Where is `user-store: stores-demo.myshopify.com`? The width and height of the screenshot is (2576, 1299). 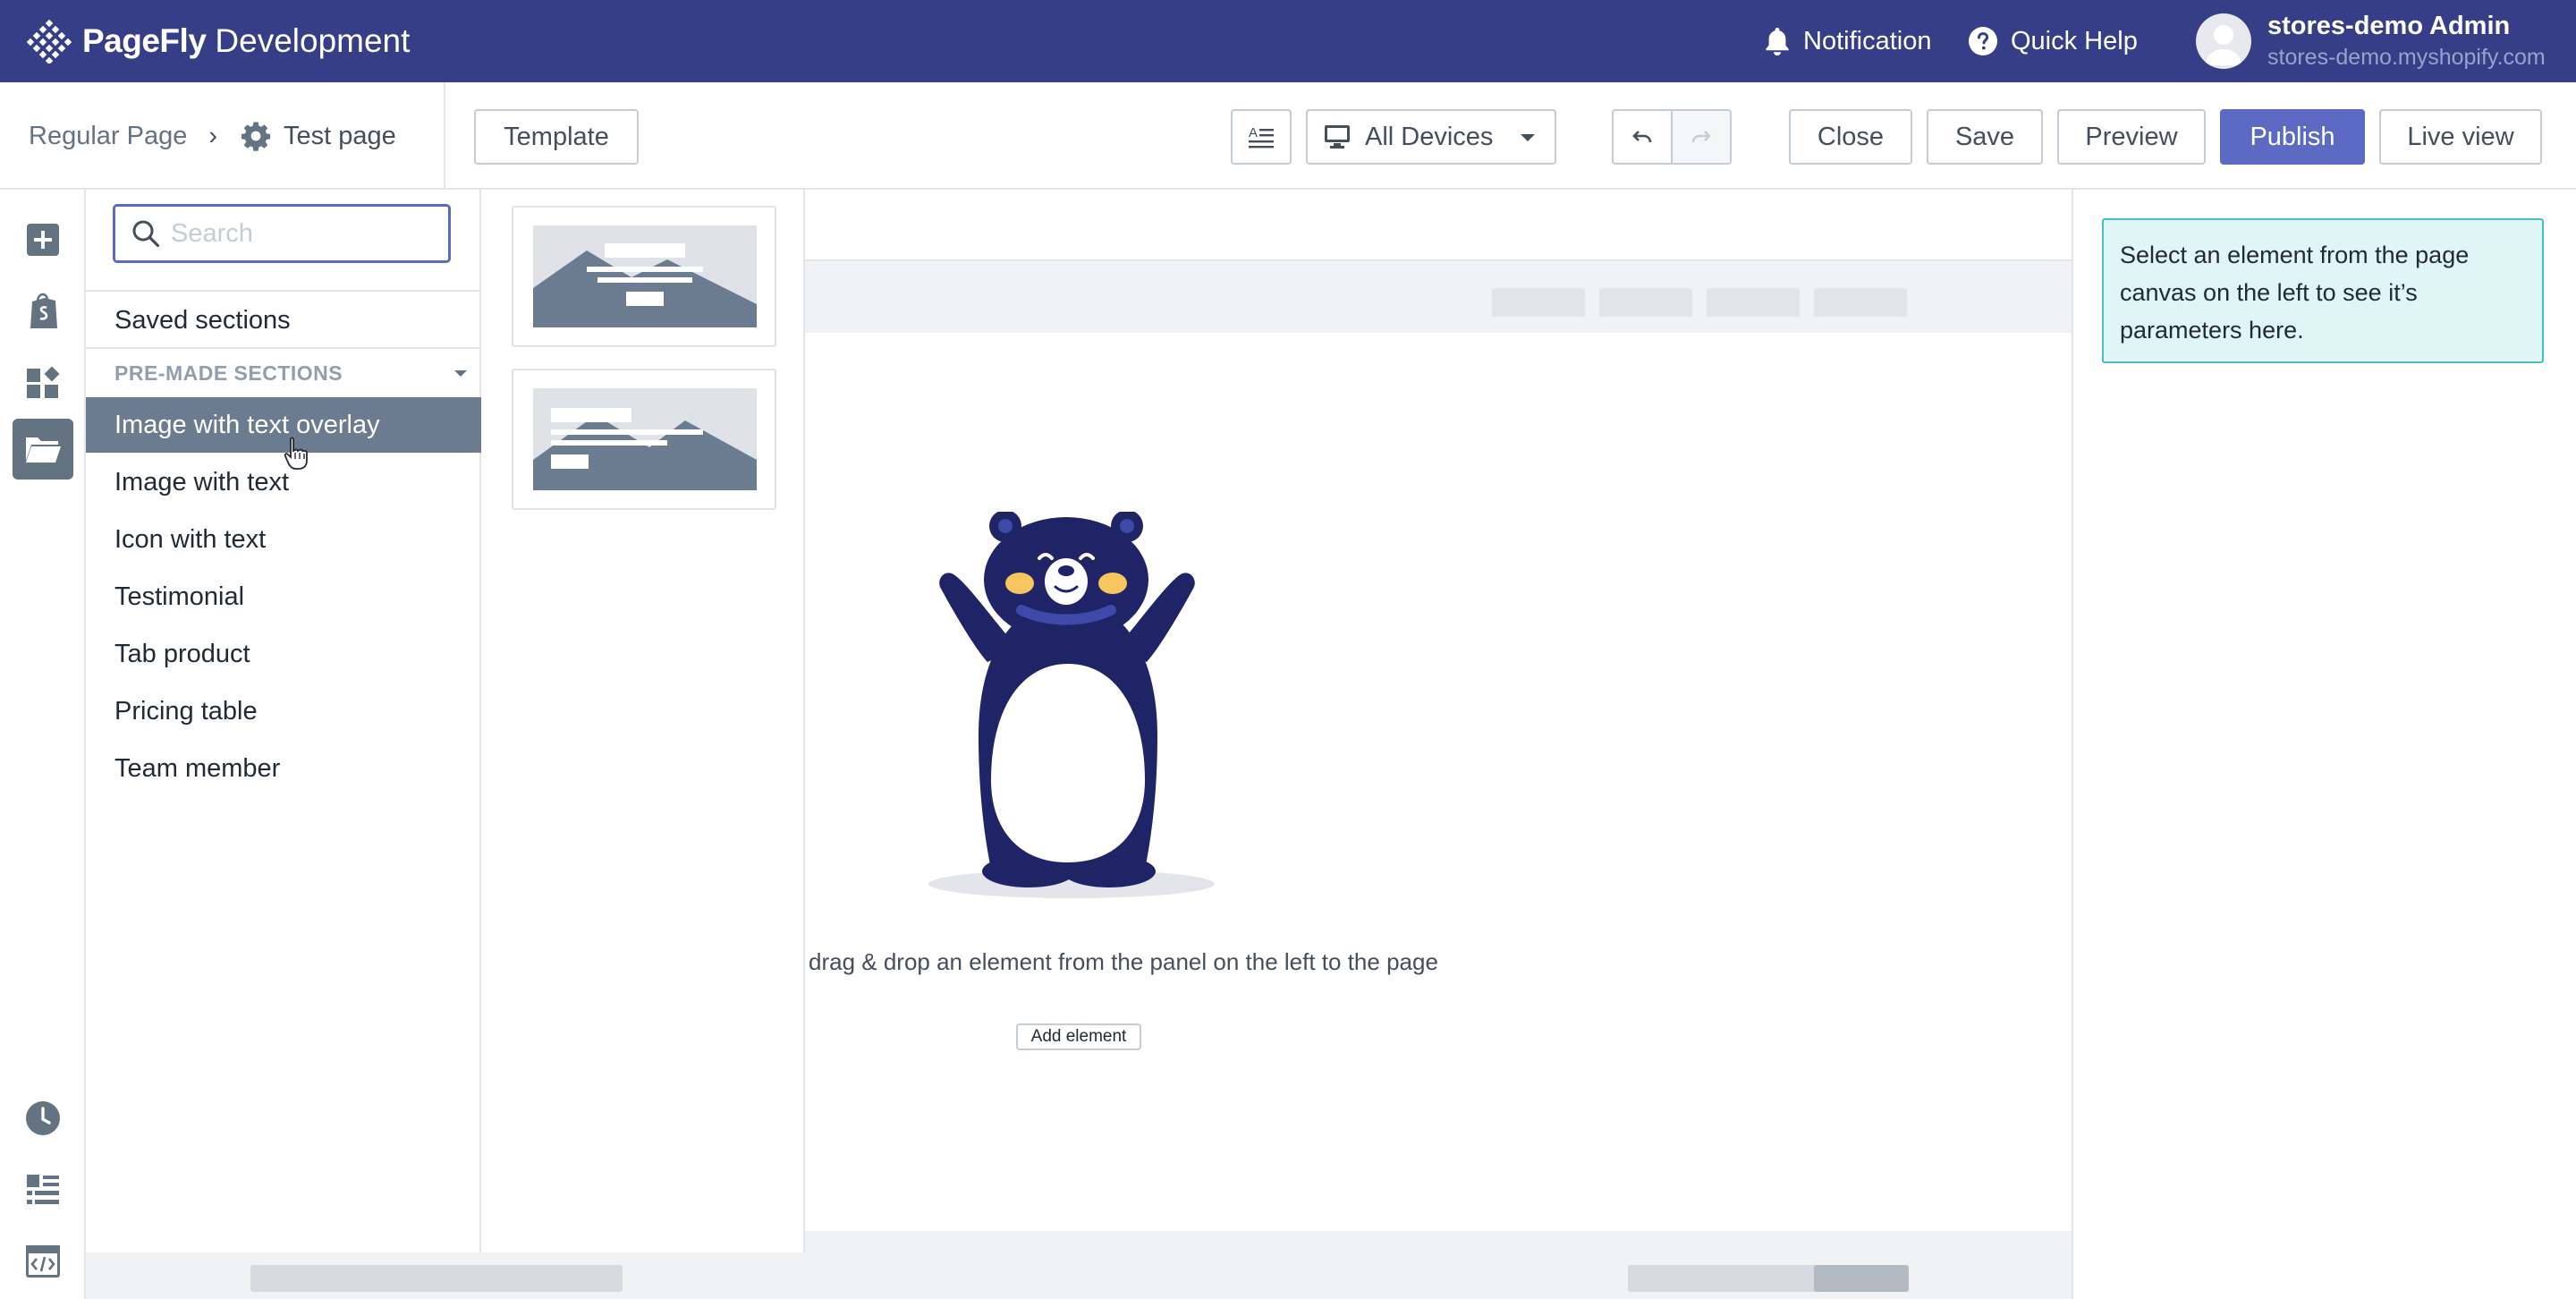
user-store: stores-demo.myshopify.com is located at coordinates (2406, 57).